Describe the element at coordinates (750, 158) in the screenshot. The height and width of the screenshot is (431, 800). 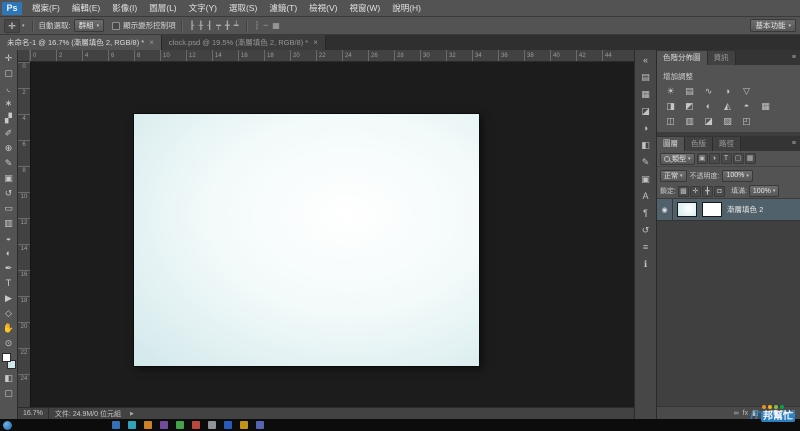
I see `filter-smart-objects-icon: ▦` at that location.